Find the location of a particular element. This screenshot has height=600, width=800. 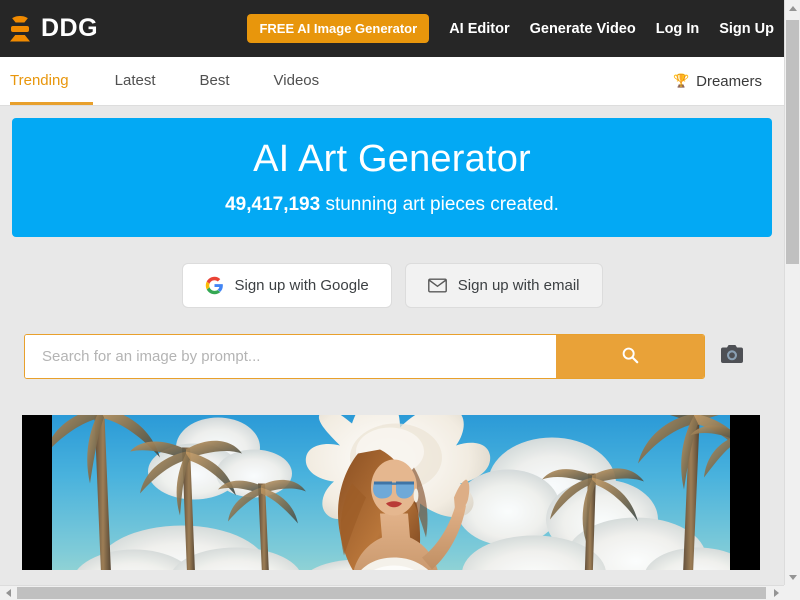

search-field-wrapper is located at coordinates (364, 356).